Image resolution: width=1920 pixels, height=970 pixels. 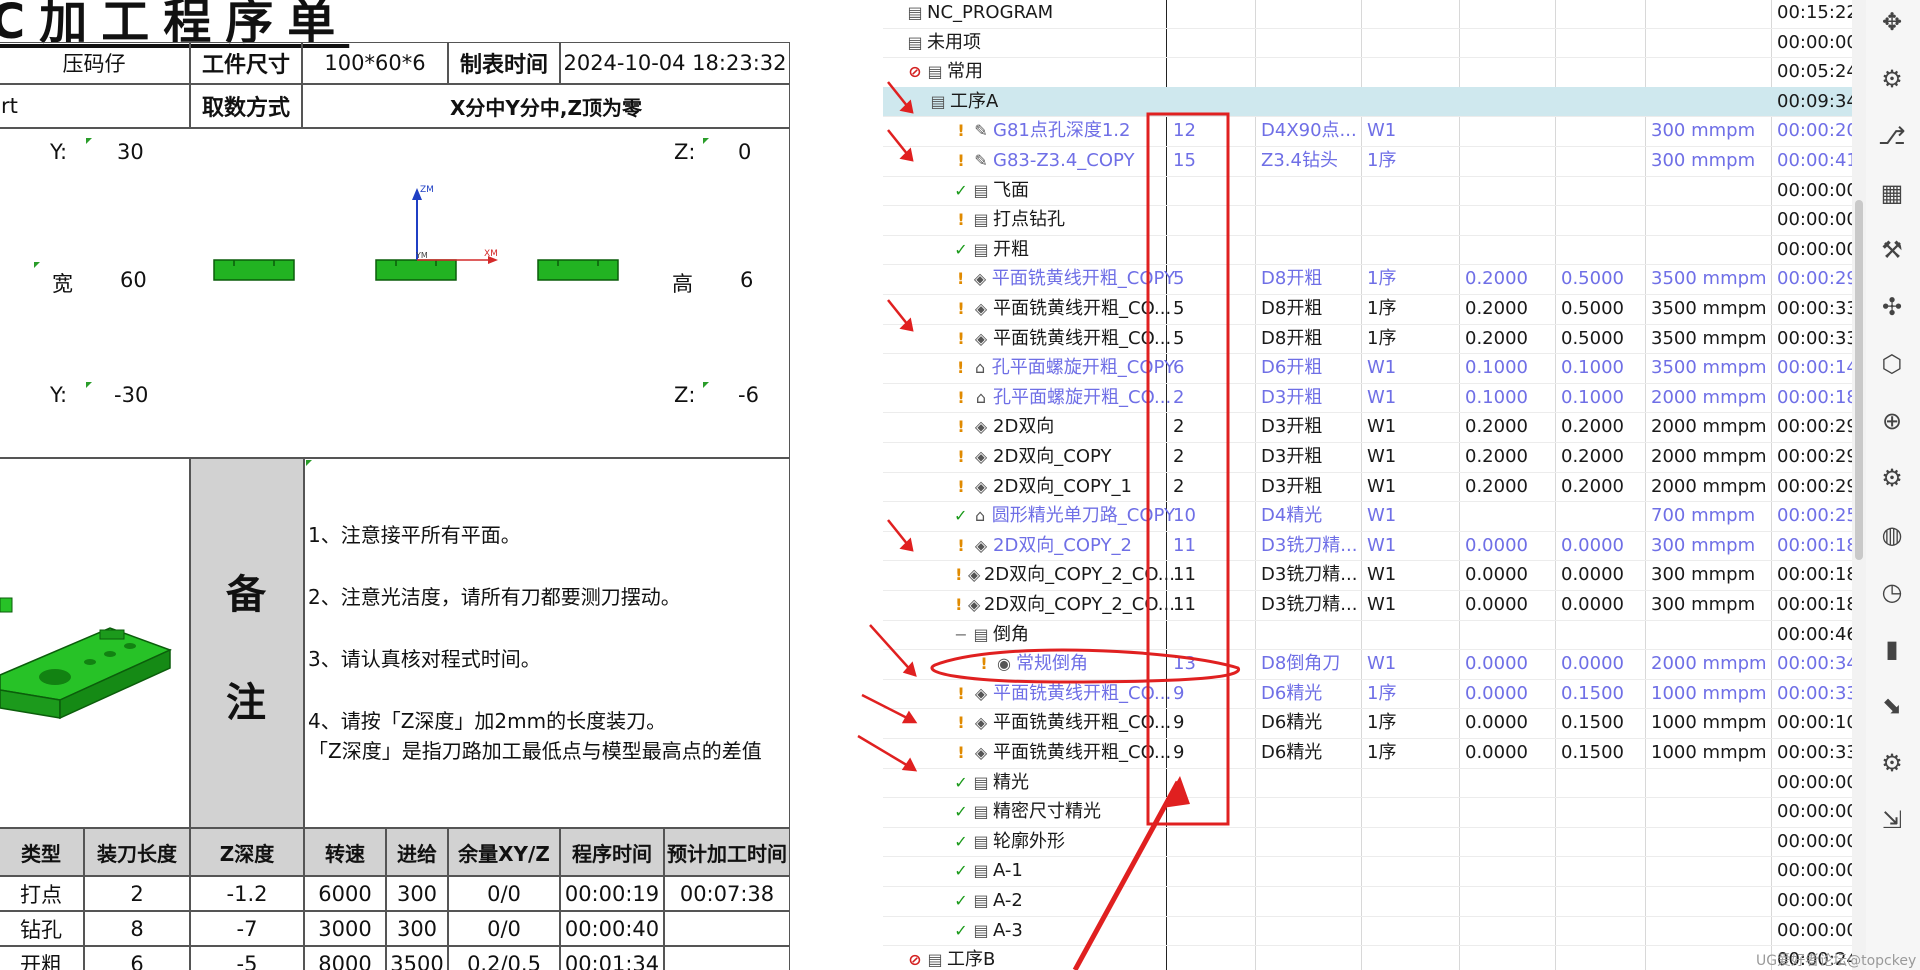 I want to click on iso-part-view, so click(x=86, y=658).